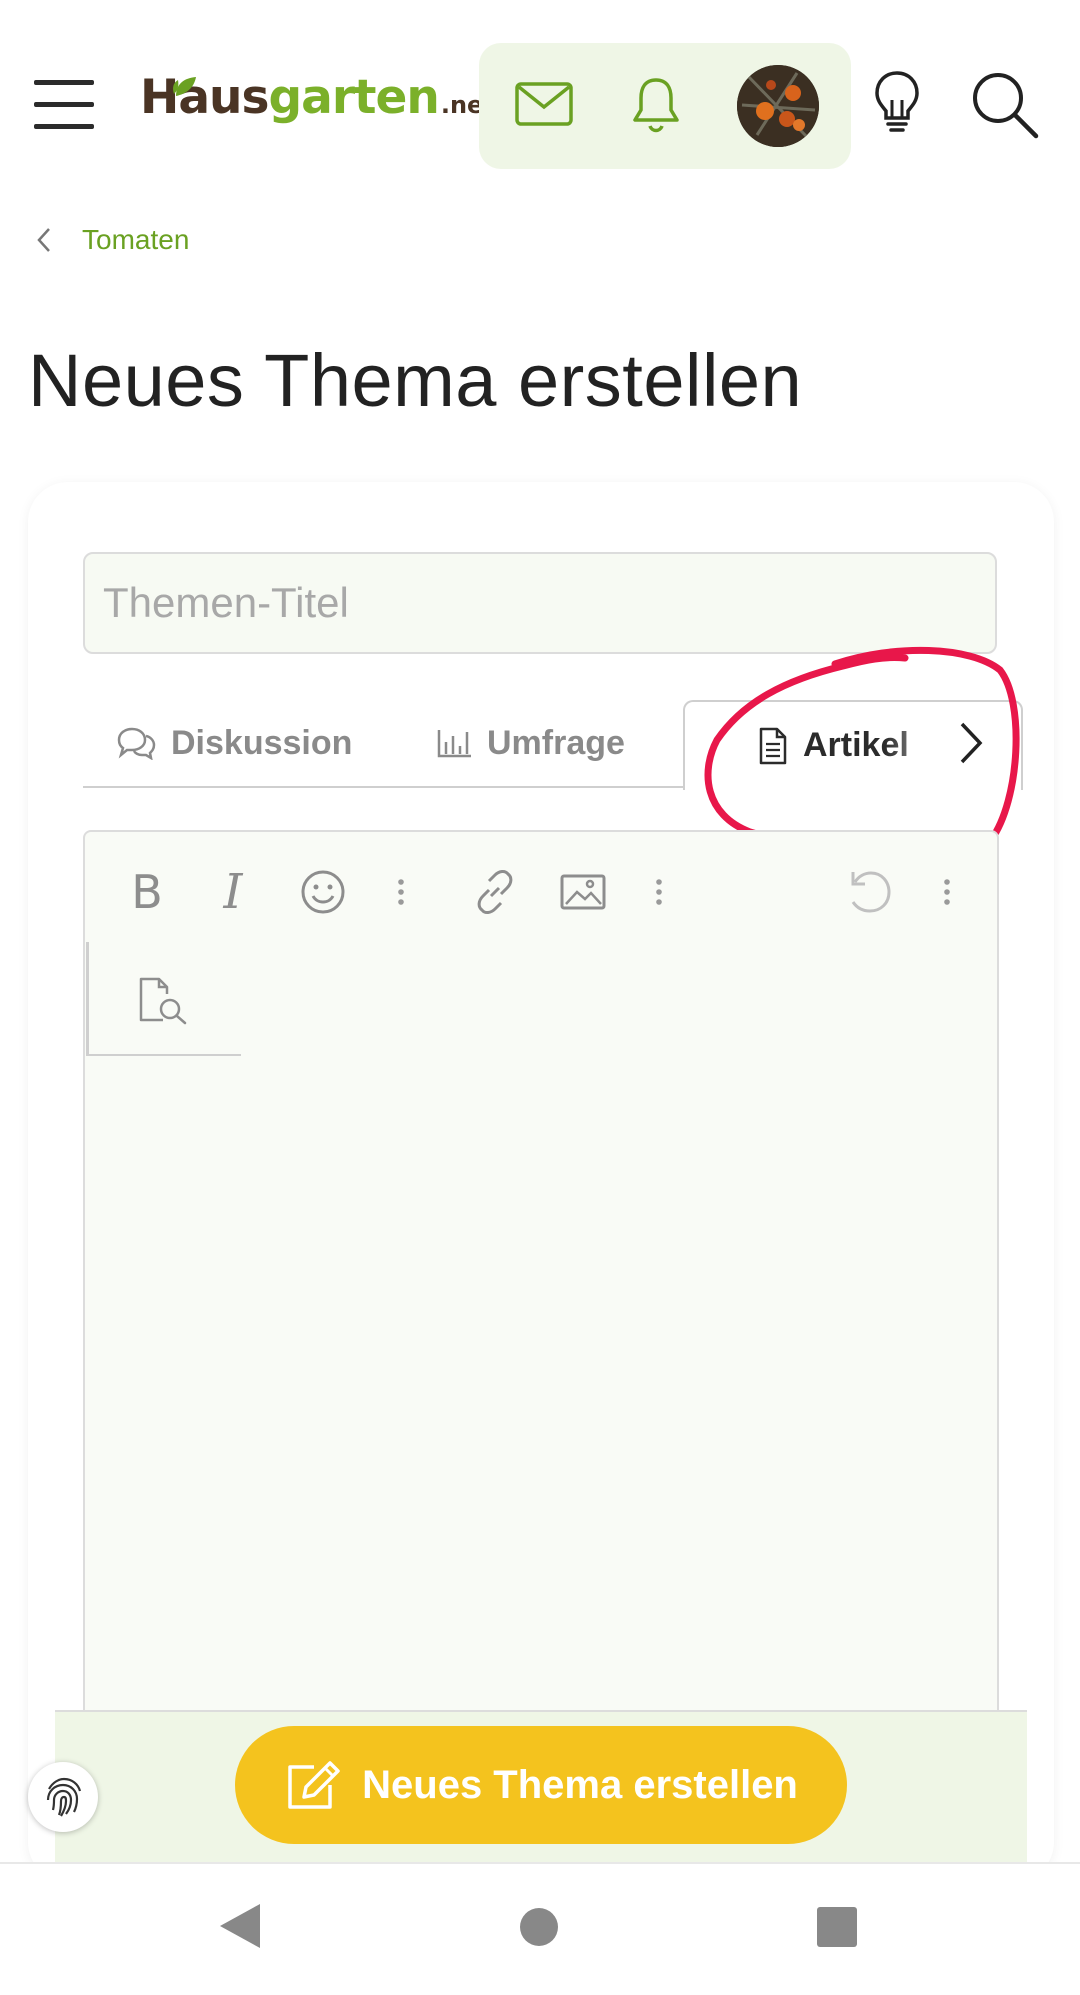 The height and width of the screenshot is (1995, 1080). What do you see at coordinates (773, 746) in the screenshot?
I see `document-icon` at bounding box center [773, 746].